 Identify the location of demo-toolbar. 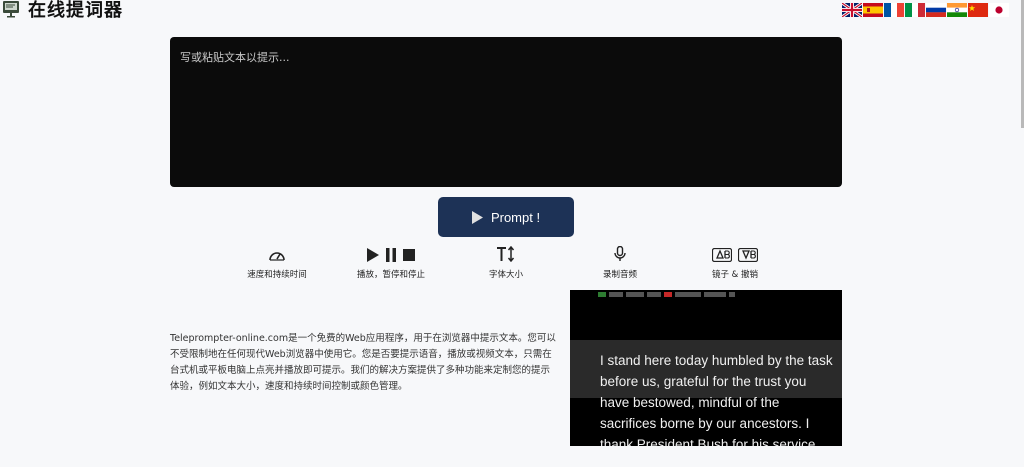
(703, 294).